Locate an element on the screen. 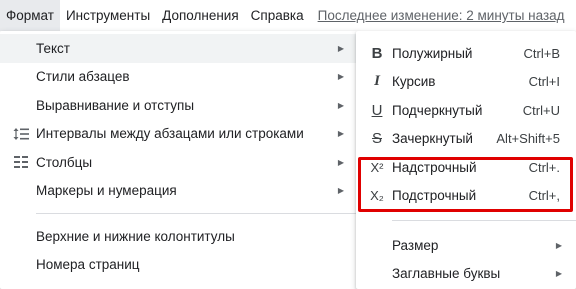 The width and height of the screenshot is (576, 289). text-submenu-item-capitalization: Заглавные буквы ▶ is located at coordinates (466, 274).